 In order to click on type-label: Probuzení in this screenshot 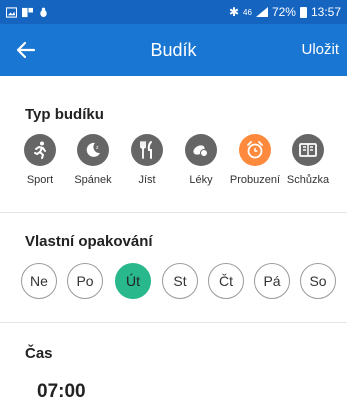, I will do `click(255, 180)`.